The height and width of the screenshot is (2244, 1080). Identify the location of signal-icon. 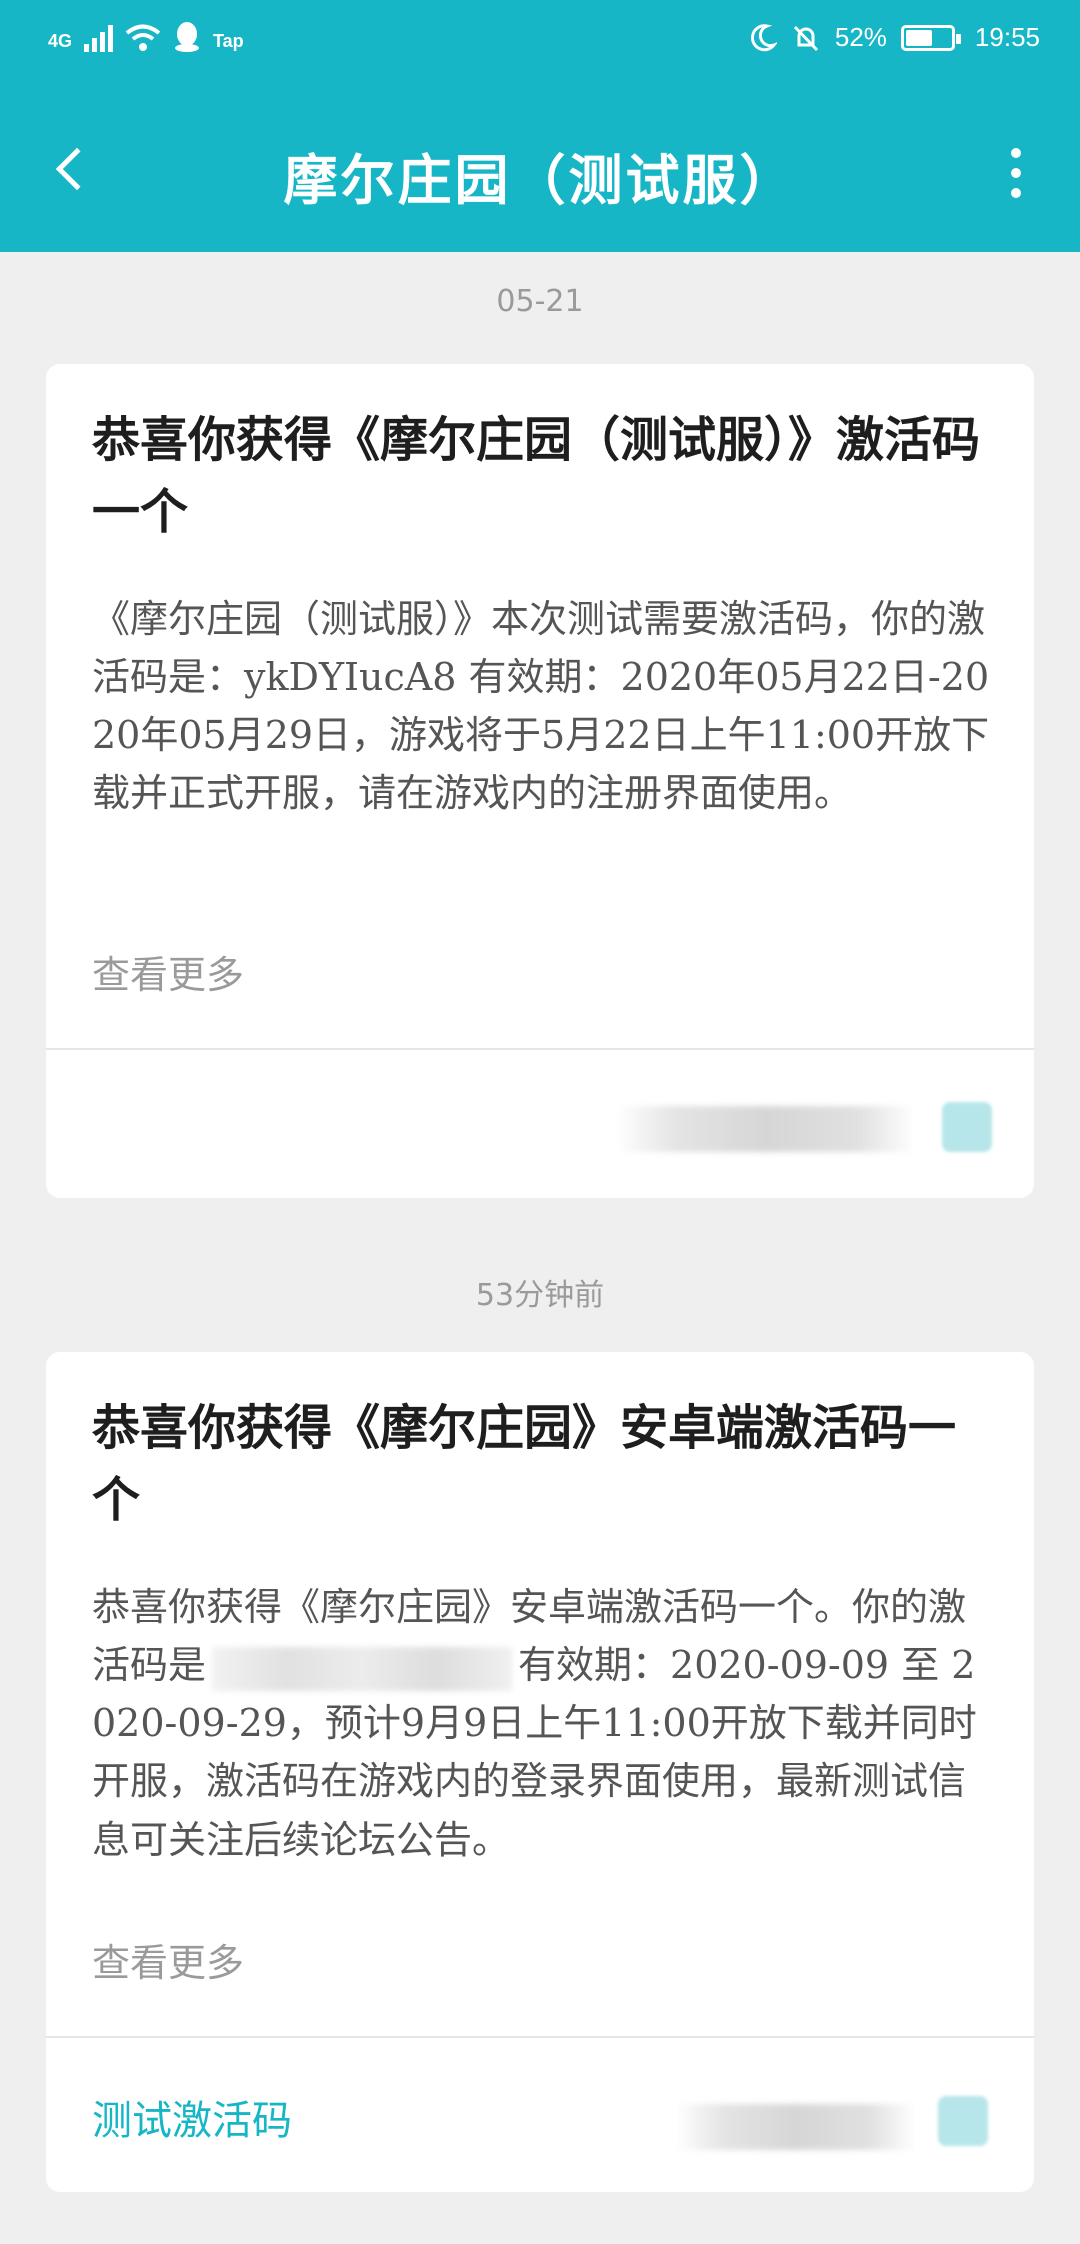
(99, 38).